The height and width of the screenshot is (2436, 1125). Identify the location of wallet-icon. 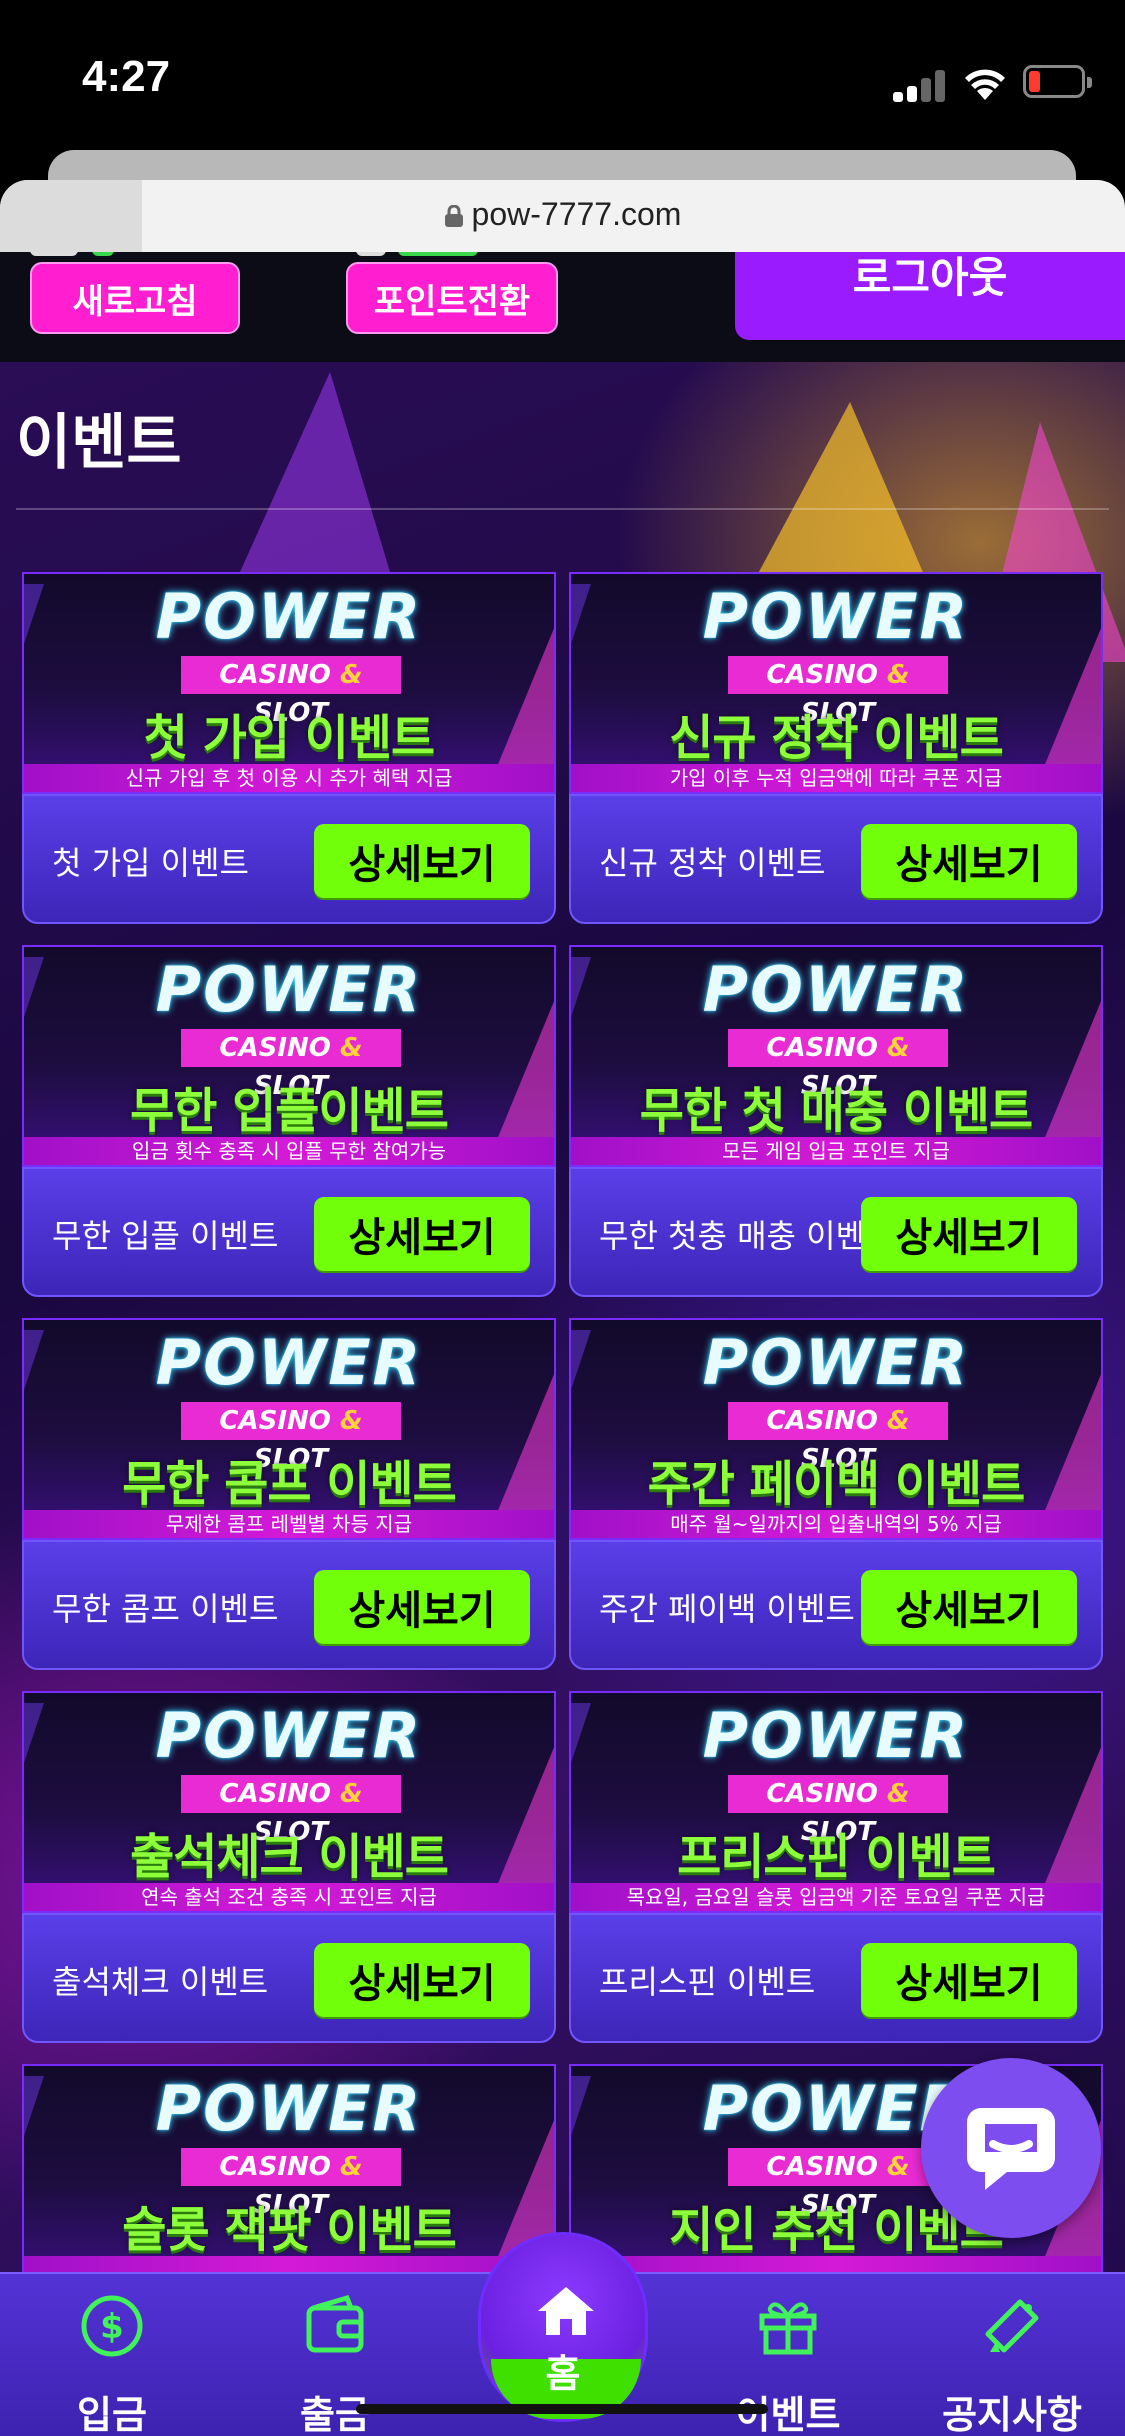
(335, 2323).